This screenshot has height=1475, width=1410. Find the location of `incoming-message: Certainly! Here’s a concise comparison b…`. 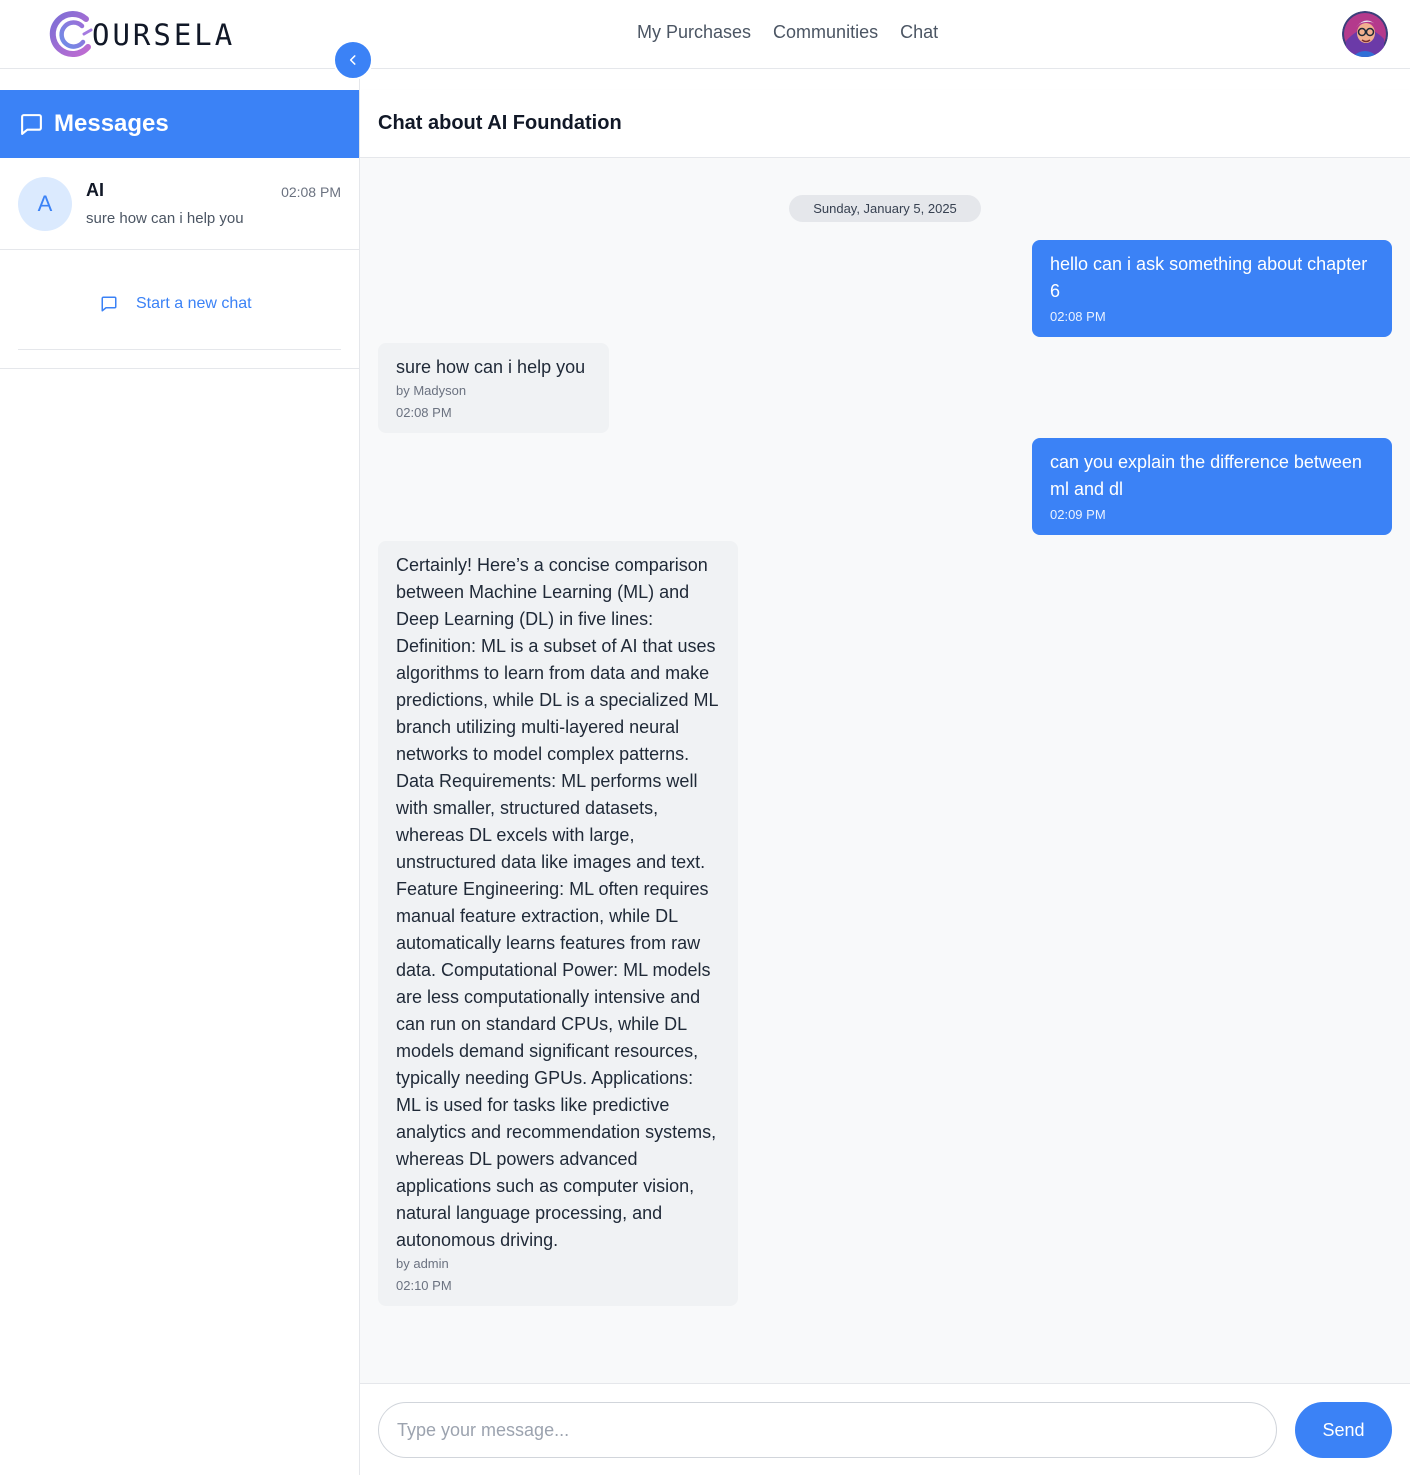

incoming-message: Certainly! Here’s a concise comparison b… is located at coordinates (558, 923).